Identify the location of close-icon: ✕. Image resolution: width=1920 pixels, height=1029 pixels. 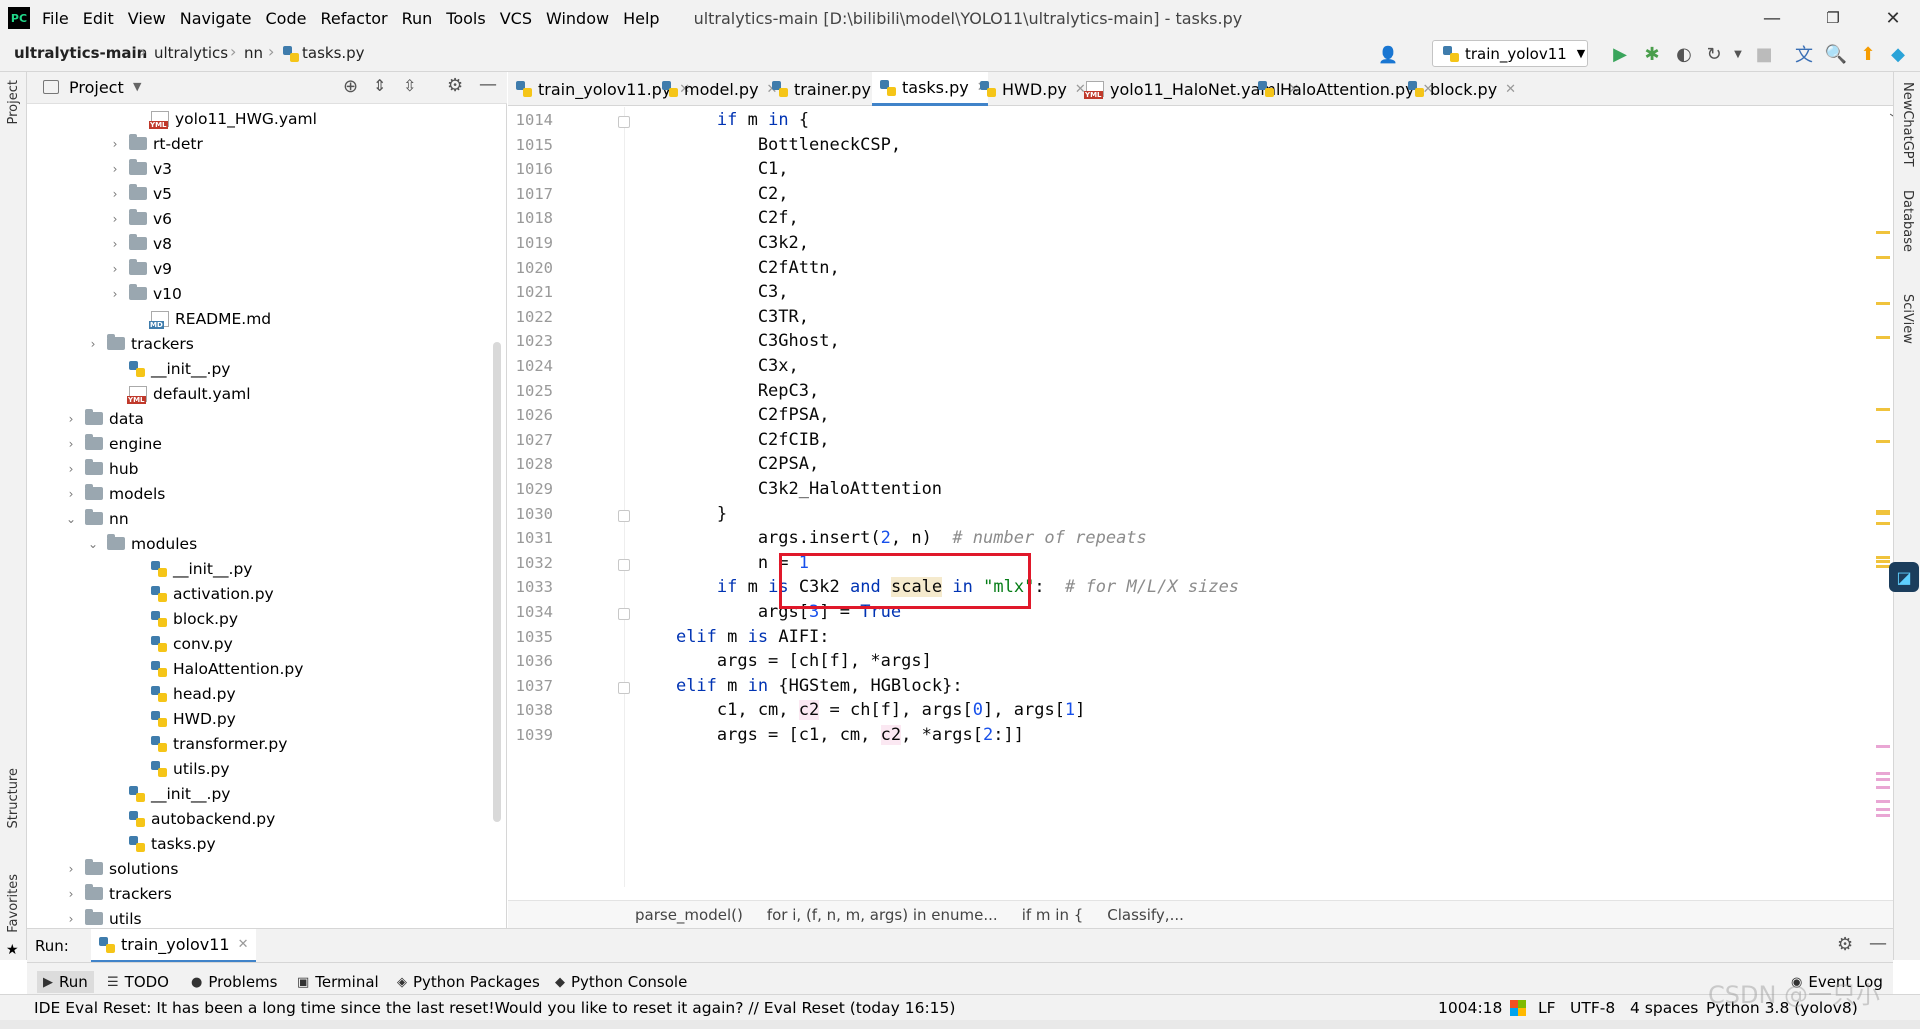
(243, 944).